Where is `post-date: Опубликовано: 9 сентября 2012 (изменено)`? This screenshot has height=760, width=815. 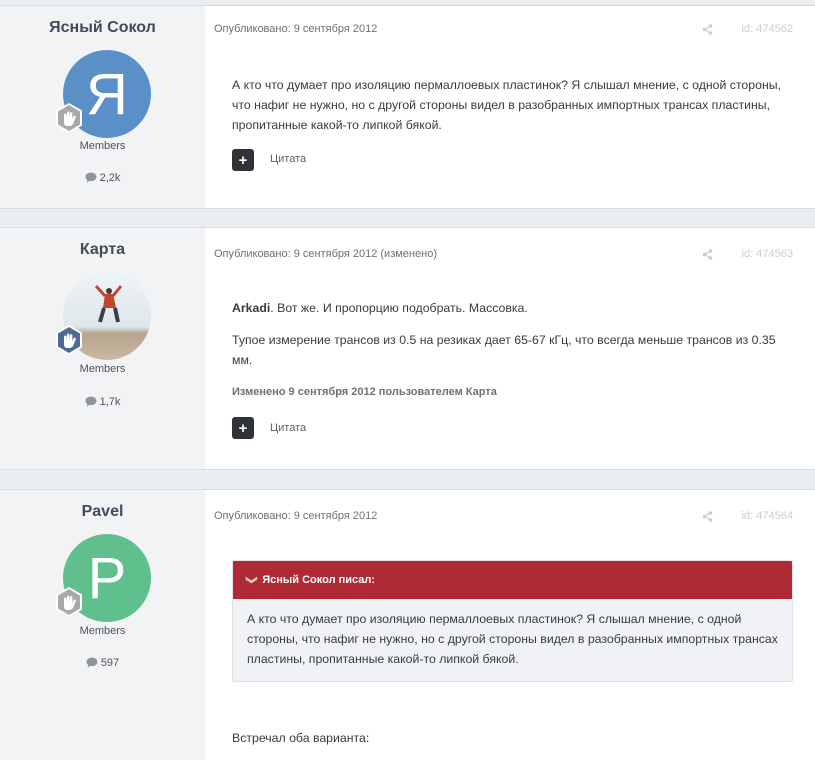 post-date: Опубликовано: 9 сентября 2012 (изменено) is located at coordinates (325, 254).